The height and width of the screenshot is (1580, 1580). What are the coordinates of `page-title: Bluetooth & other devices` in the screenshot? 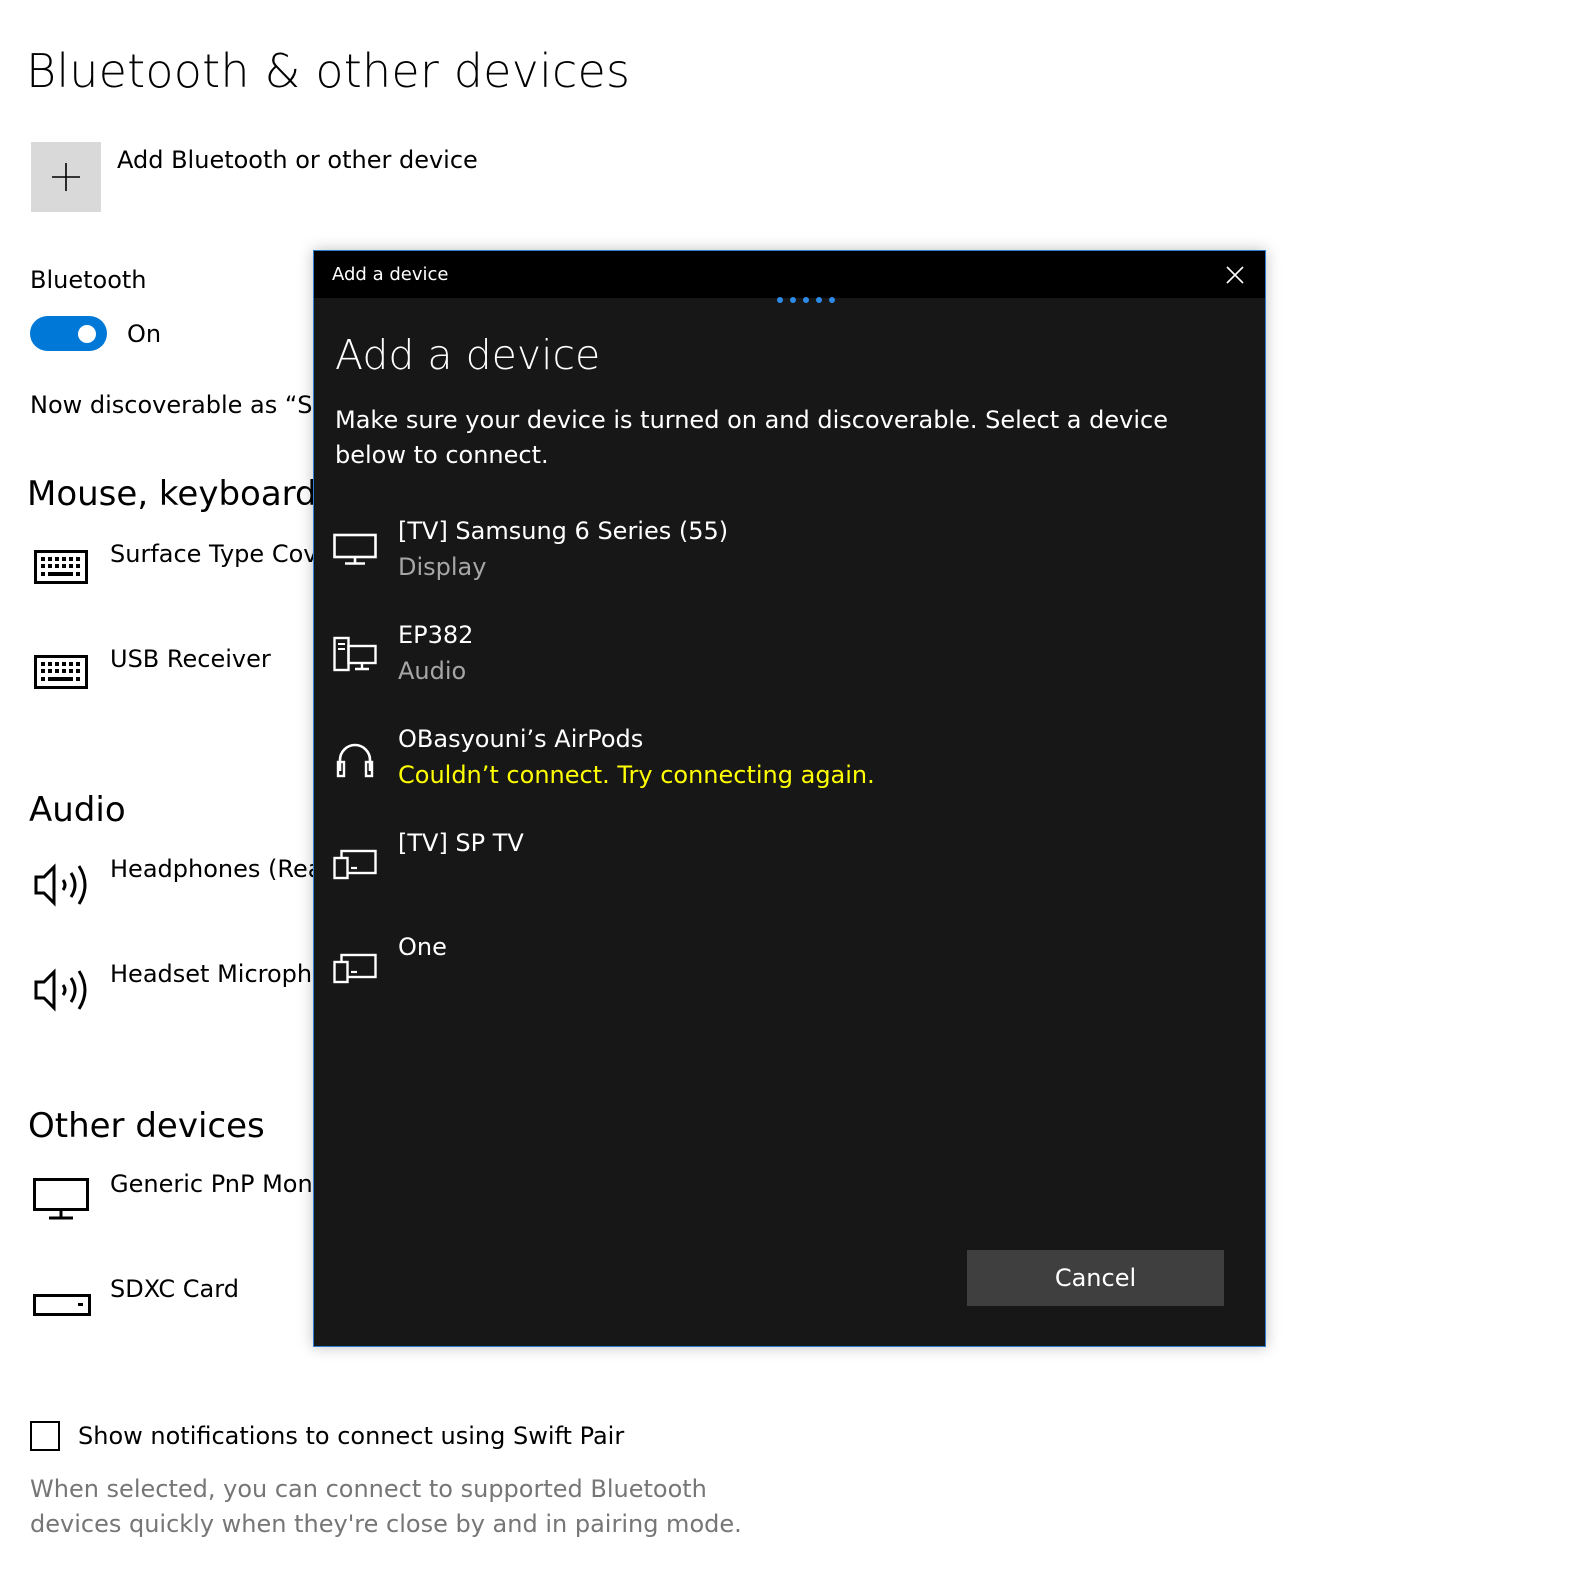 It's located at (328, 71).